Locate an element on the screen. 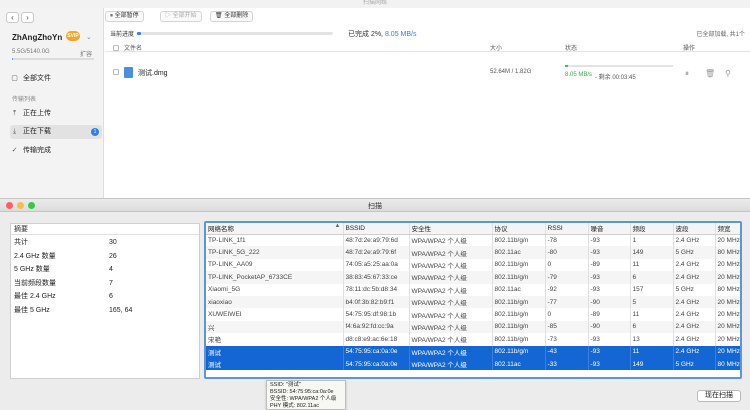 The image size is (750, 410). progress-status-text: 已完成 2%, is located at coordinates (366, 34).